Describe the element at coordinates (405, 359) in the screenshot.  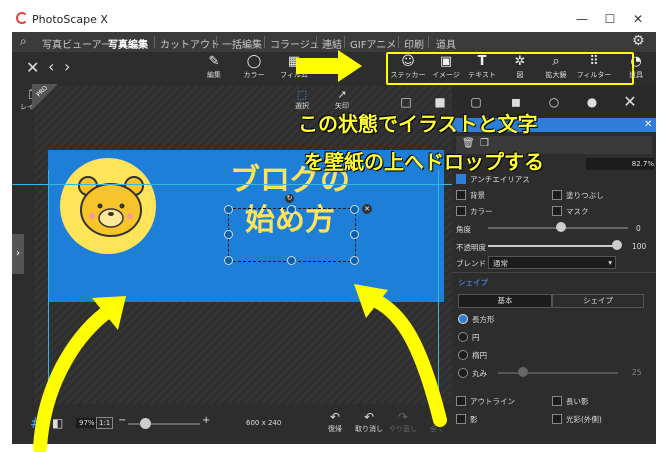
I see `arrow-right-curve` at that location.